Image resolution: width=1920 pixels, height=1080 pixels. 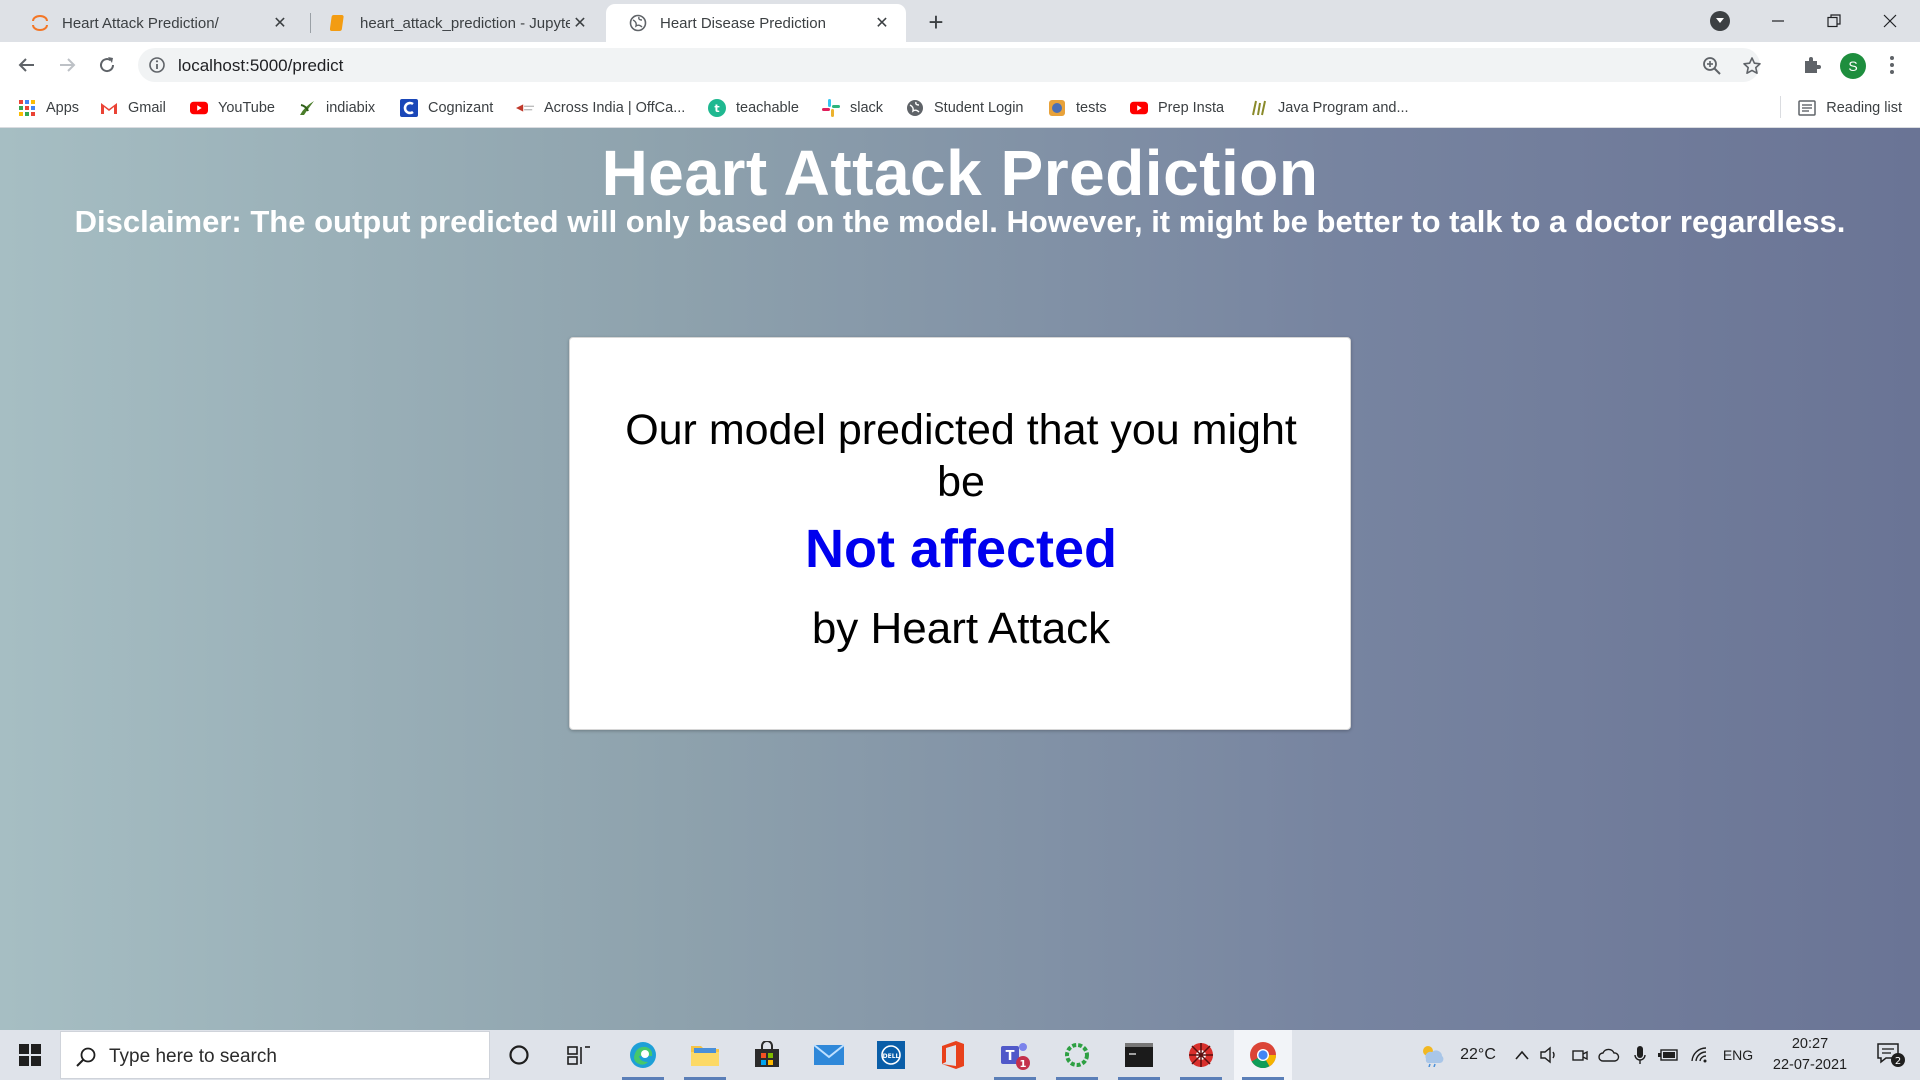 What do you see at coordinates (246, 108) in the screenshot?
I see `bookmark-label: YouTube` at bounding box center [246, 108].